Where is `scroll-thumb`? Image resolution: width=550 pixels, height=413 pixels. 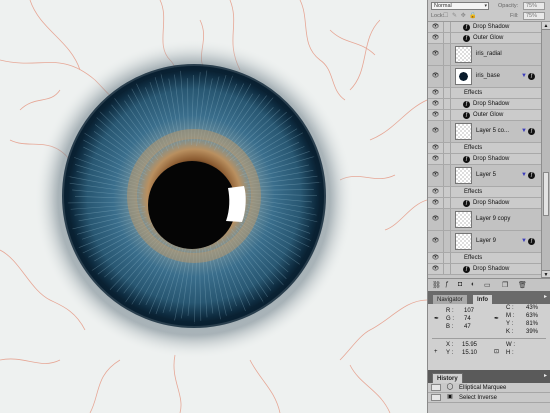
scroll-thumb is located at coordinates (546, 194).